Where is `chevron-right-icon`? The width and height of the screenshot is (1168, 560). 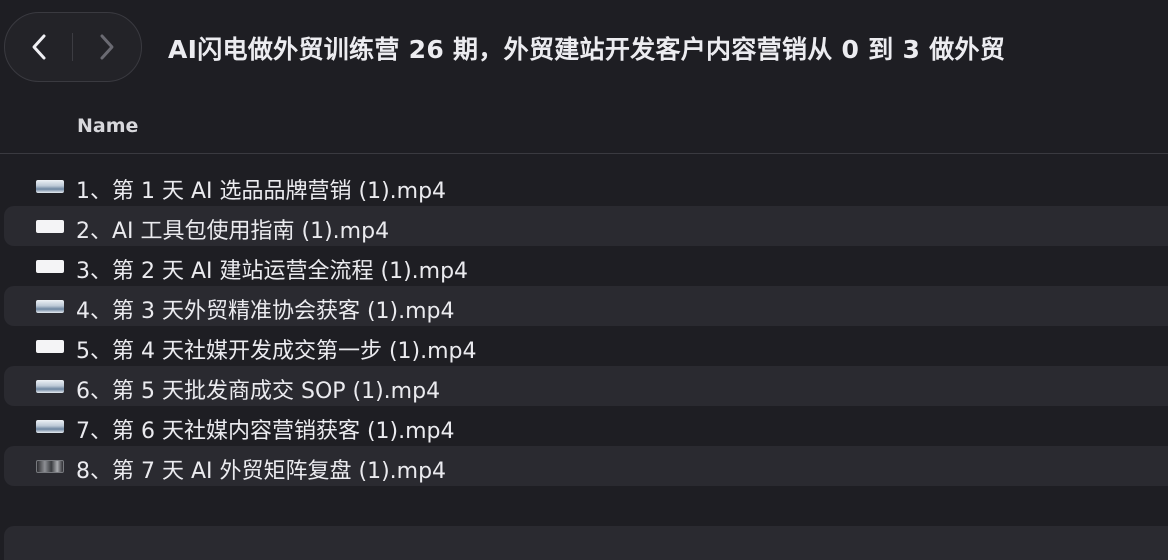 chevron-right-icon is located at coordinates (107, 47).